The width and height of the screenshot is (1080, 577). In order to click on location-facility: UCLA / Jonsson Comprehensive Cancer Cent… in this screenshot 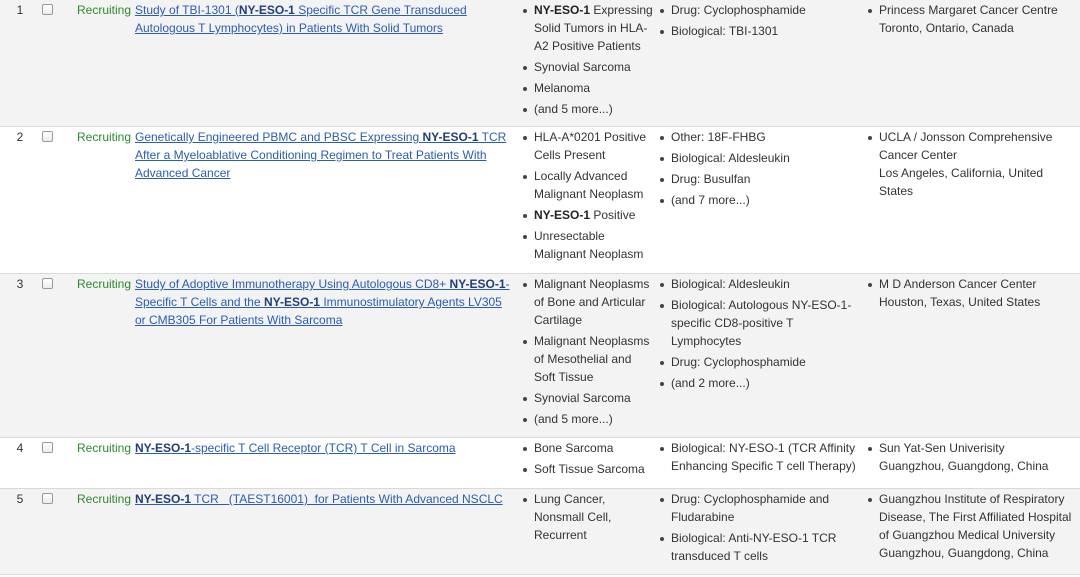, I will do `click(966, 146)`.